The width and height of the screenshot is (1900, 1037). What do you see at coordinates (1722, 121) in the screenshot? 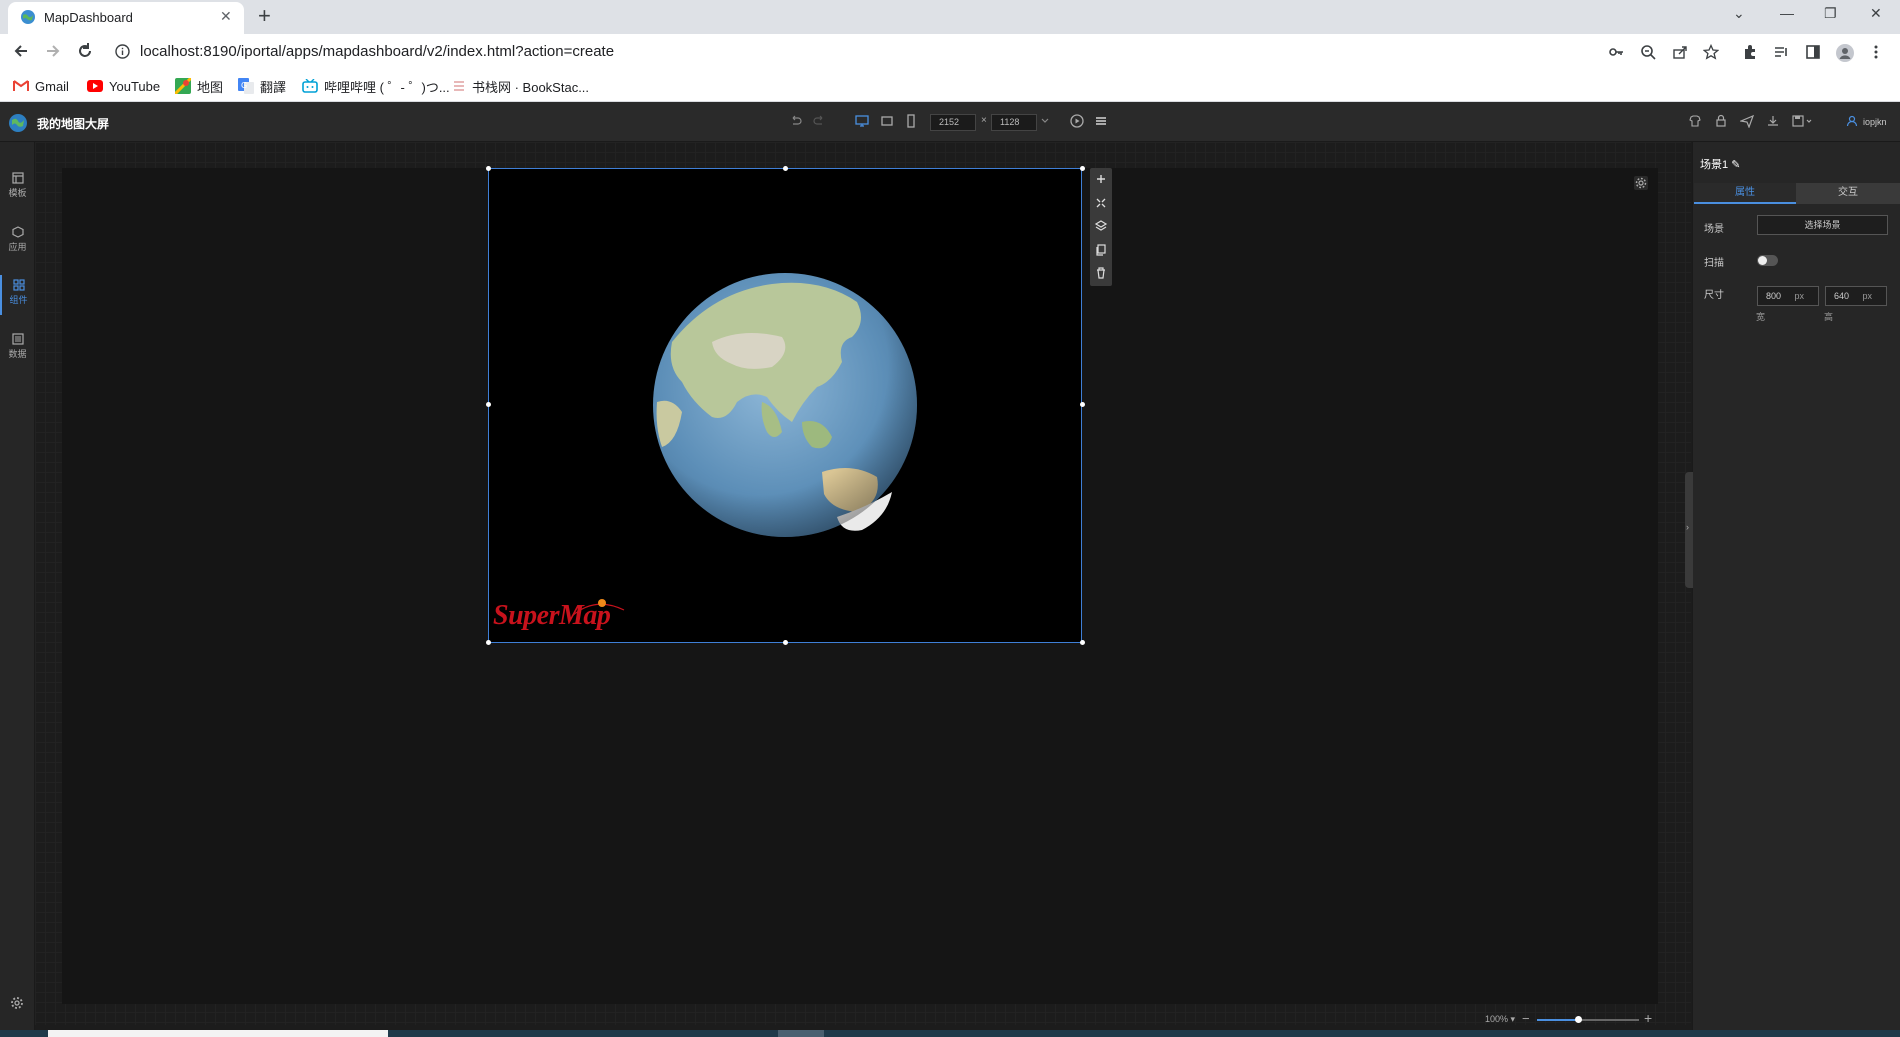
I see `lock-icon` at bounding box center [1722, 121].